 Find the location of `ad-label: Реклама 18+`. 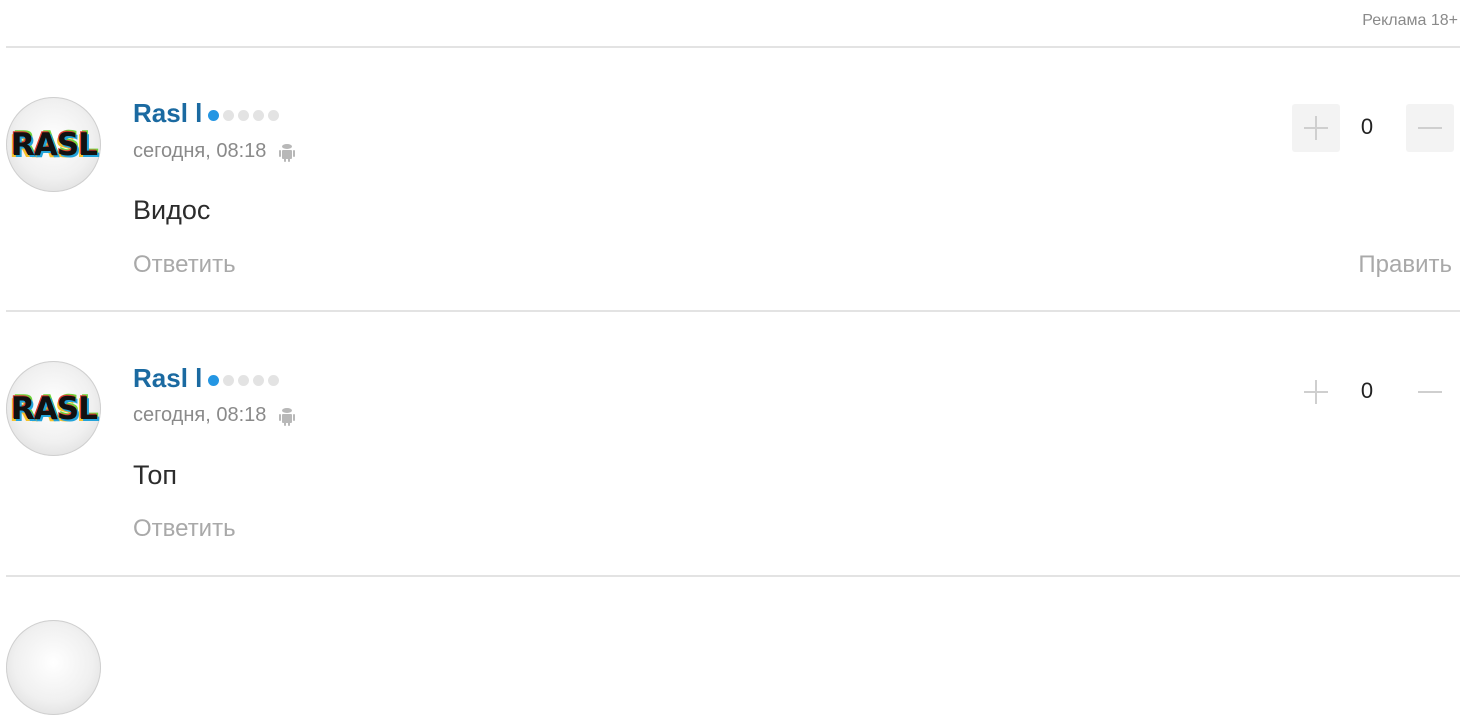

ad-label: Реклама 18+ is located at coordinates (1410, 20).